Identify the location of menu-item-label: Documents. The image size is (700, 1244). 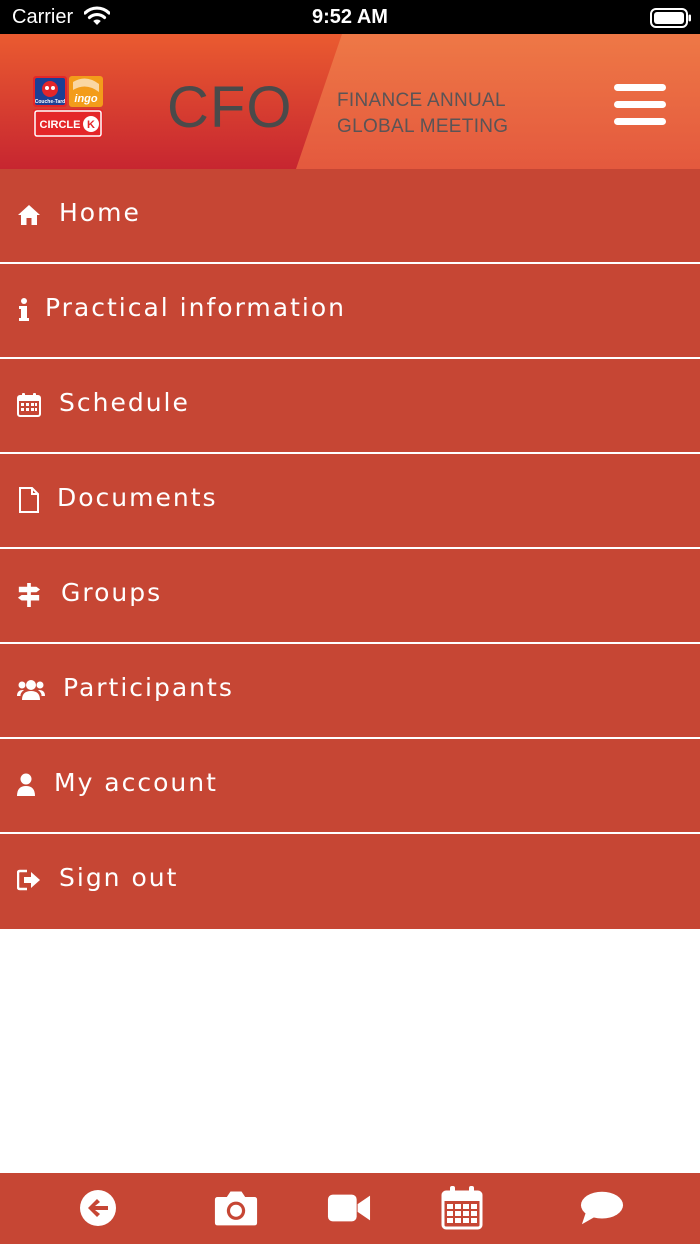
(137, 497).